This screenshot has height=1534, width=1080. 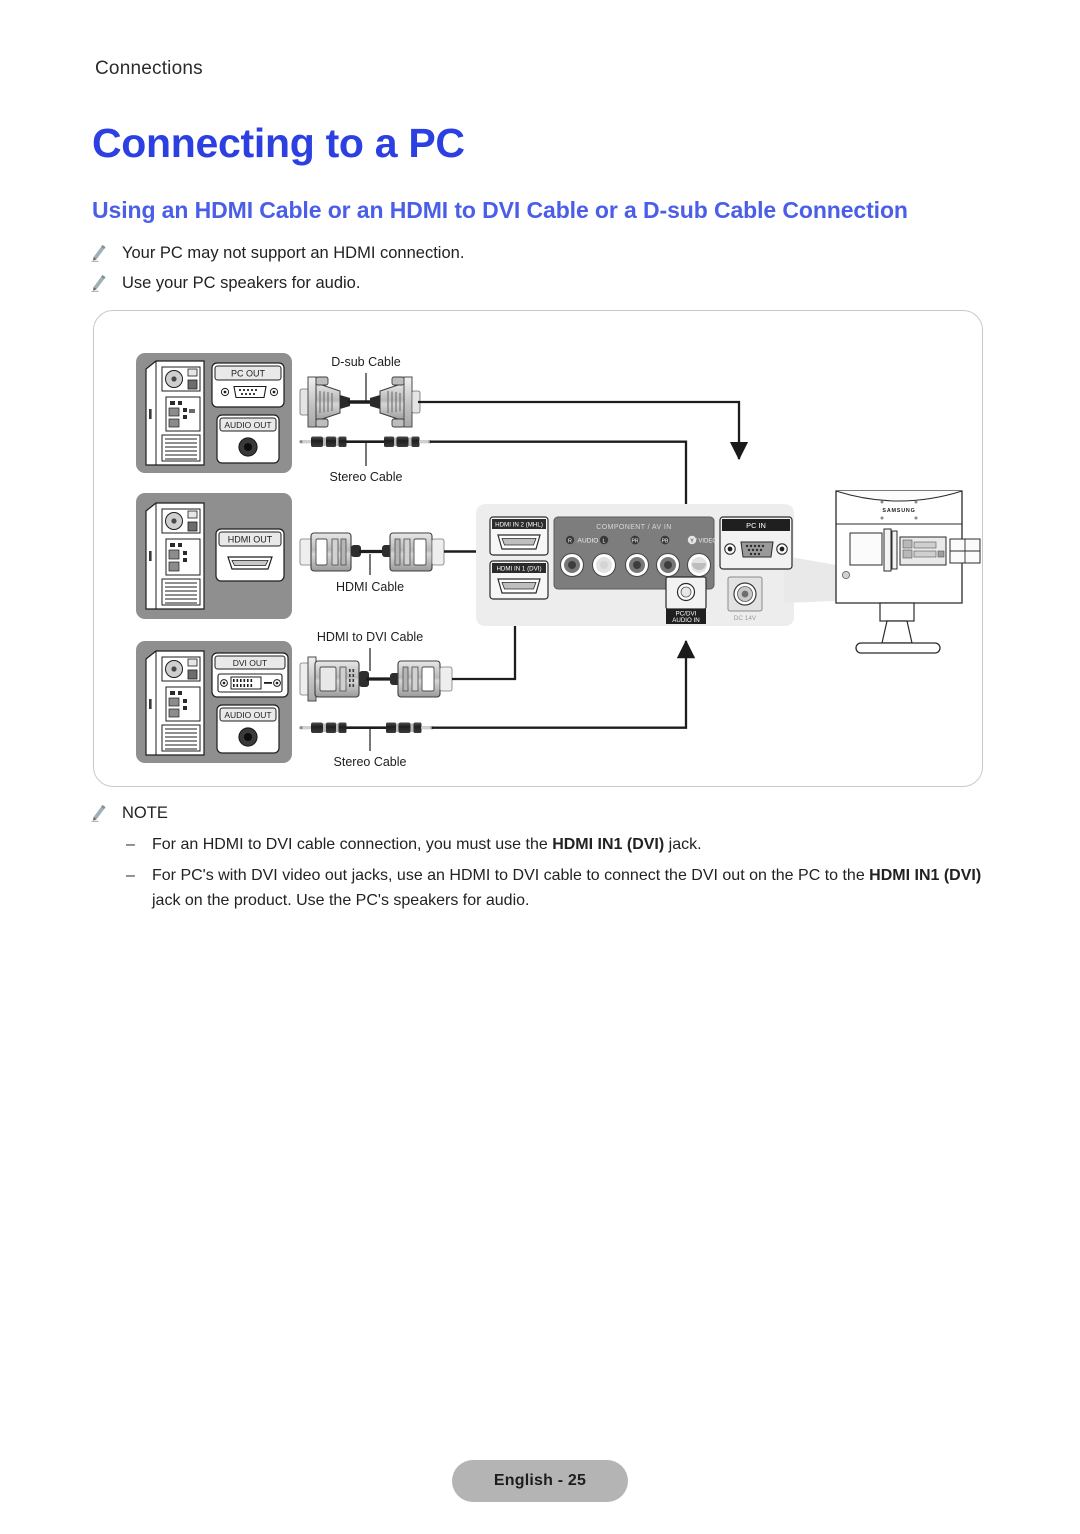 What do you see at coordinates (604, 542) in the screenshot?
I see `jack-label-l: L` at bounding box center [604, 542].